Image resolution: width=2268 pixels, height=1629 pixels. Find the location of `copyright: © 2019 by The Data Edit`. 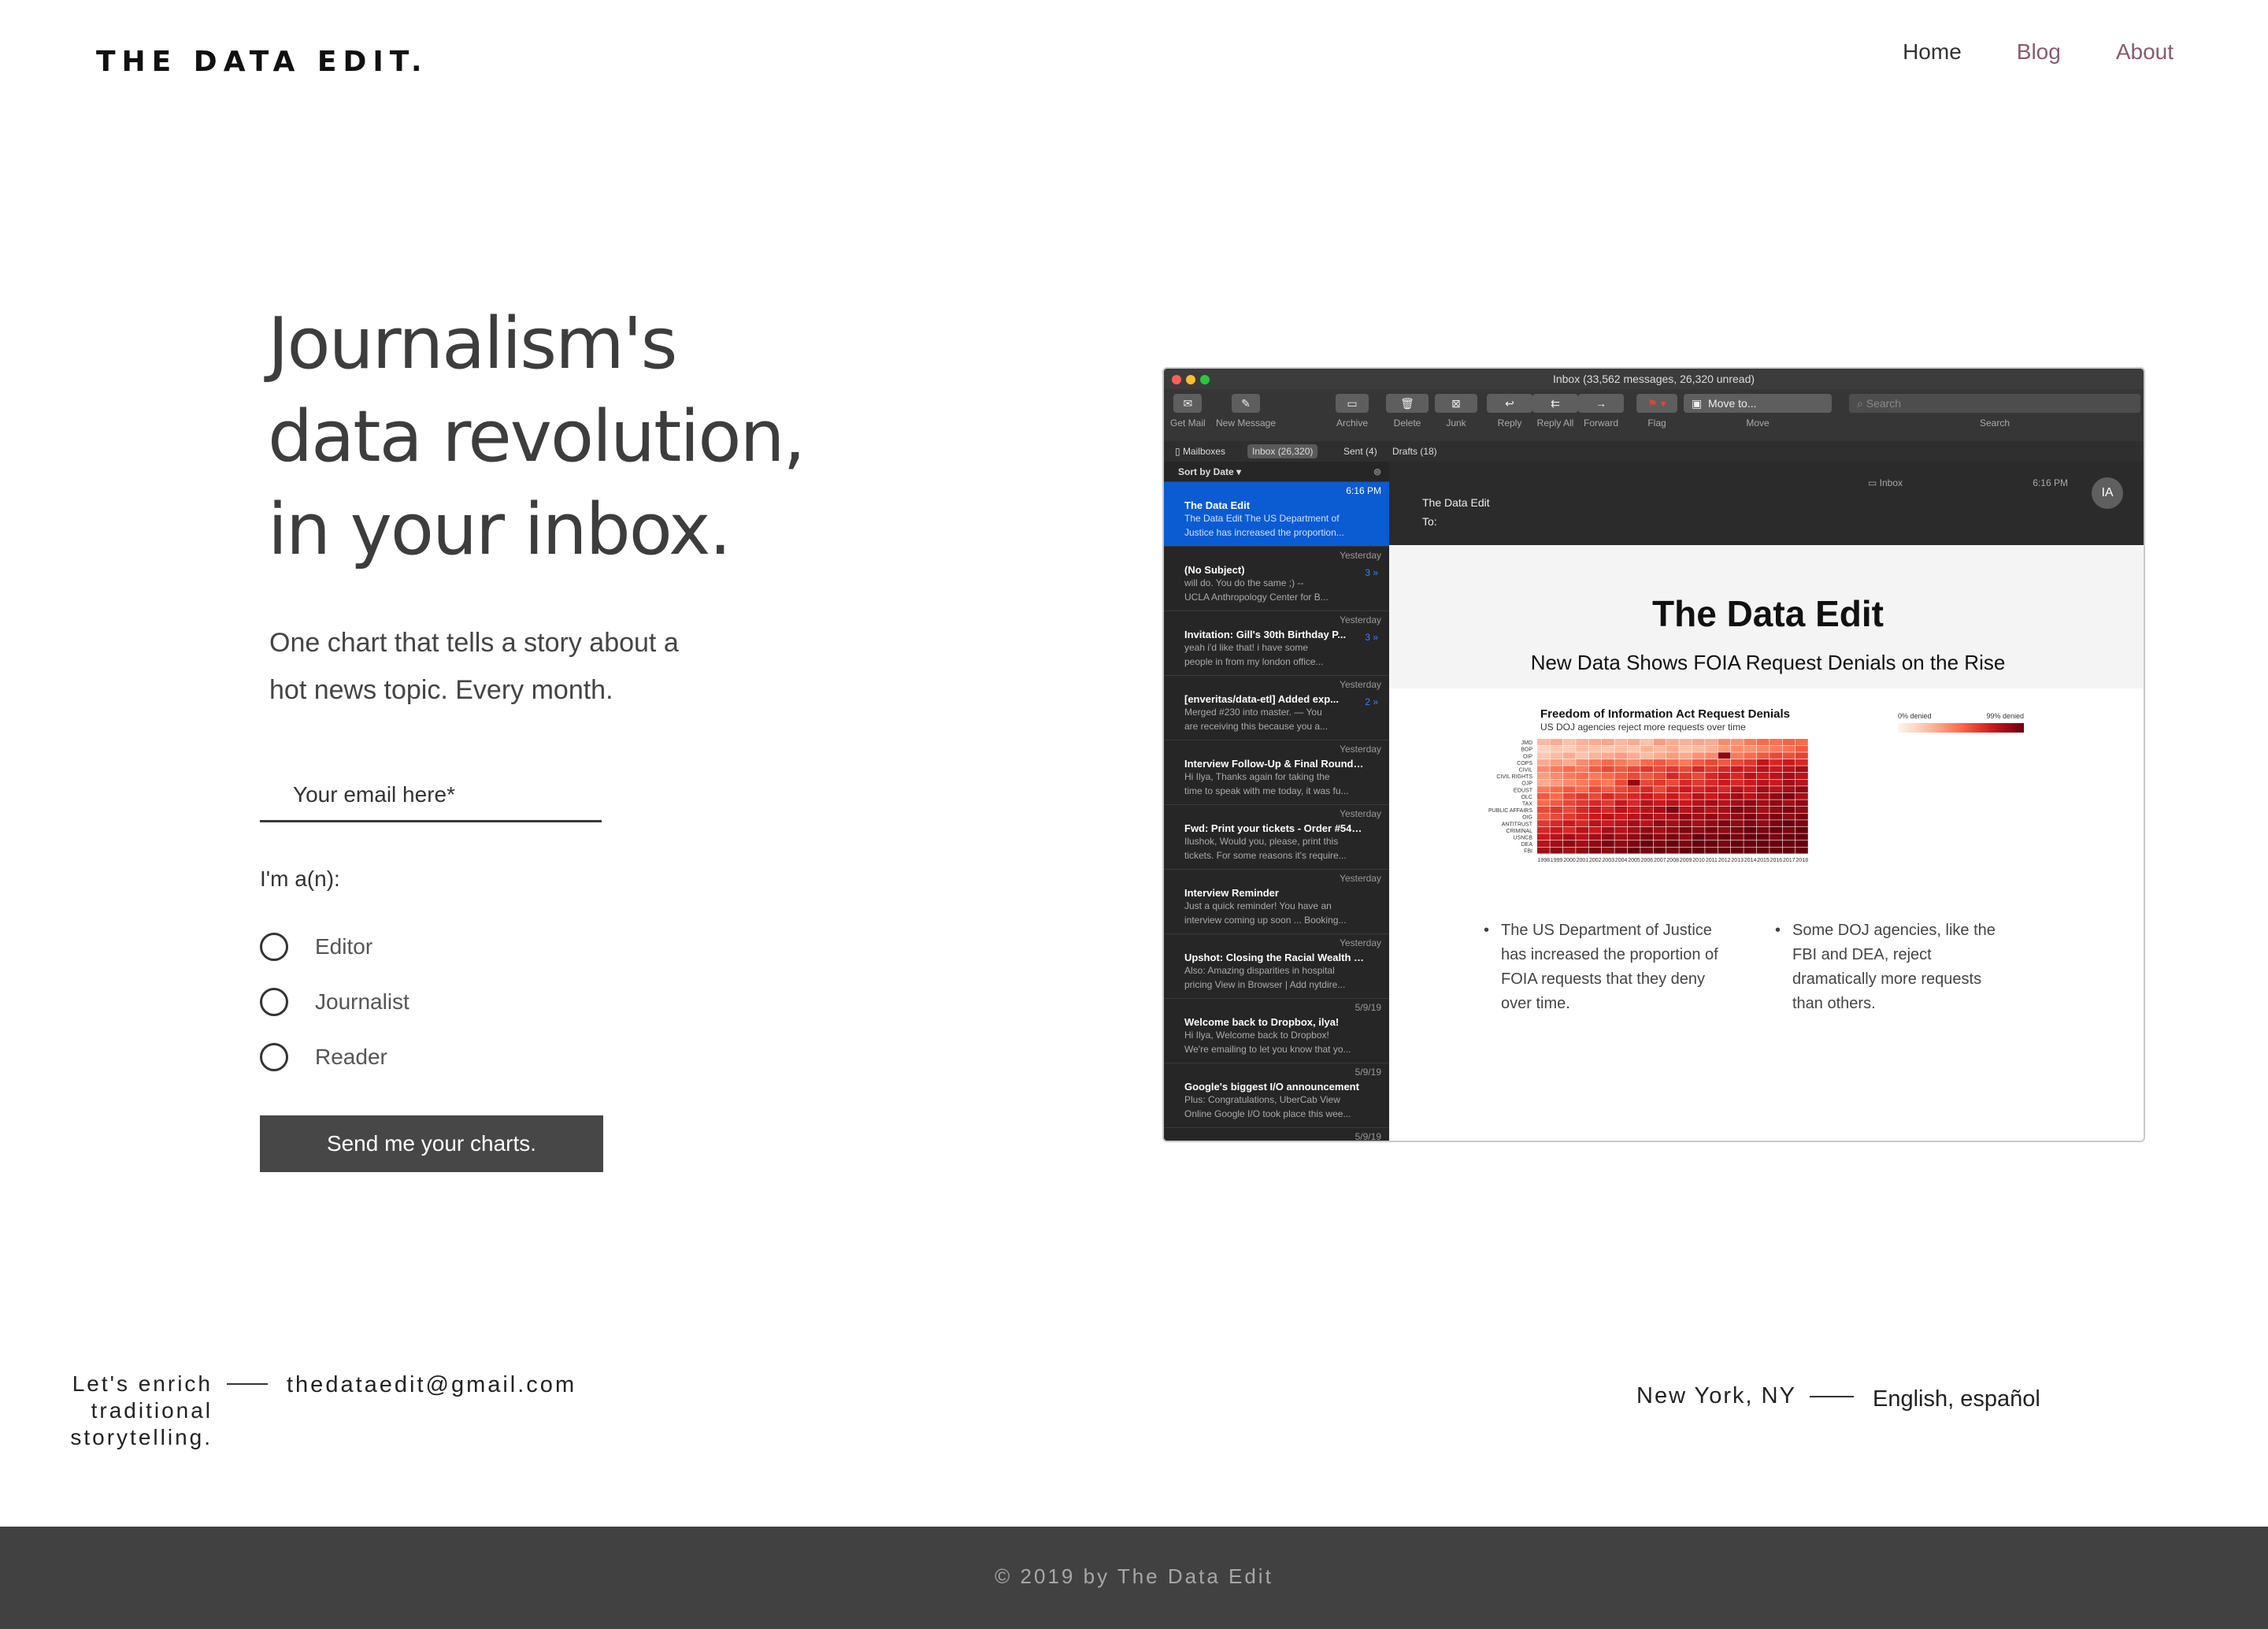

copyright: © 2019 by The Data Edit is located at coordinates (1134, 1576).